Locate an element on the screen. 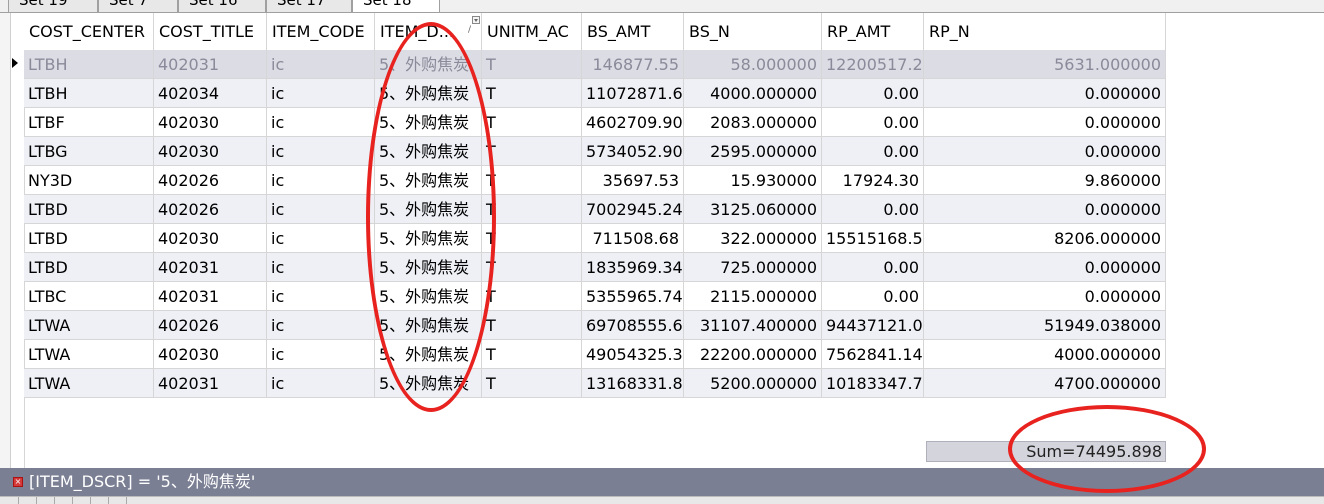 The width and height of the screenshot is (1324, 504). cell-bs-amt: 146877.55 is located at coordinates (633, 64).